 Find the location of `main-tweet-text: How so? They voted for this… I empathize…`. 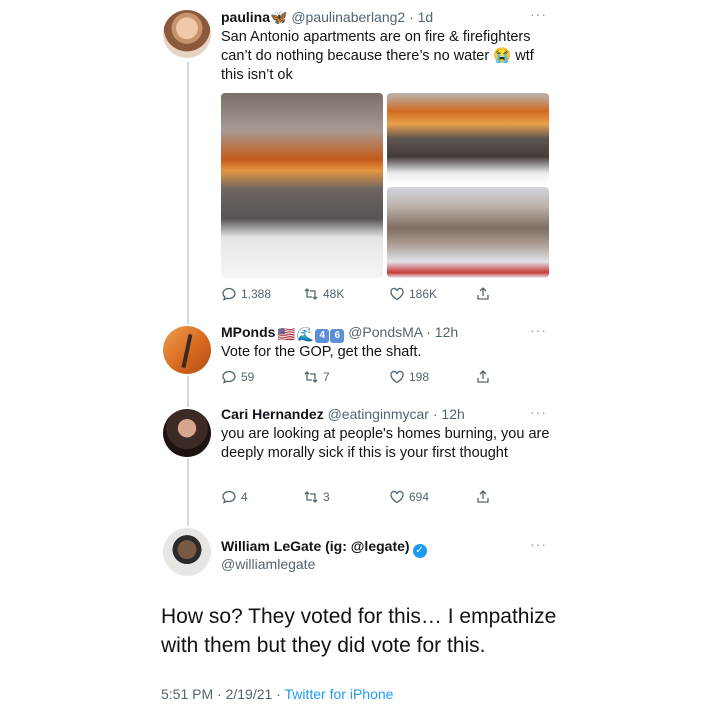

main-tweet-text: How so? They voted for this… I empathize… is located at coordinates (359, 631).